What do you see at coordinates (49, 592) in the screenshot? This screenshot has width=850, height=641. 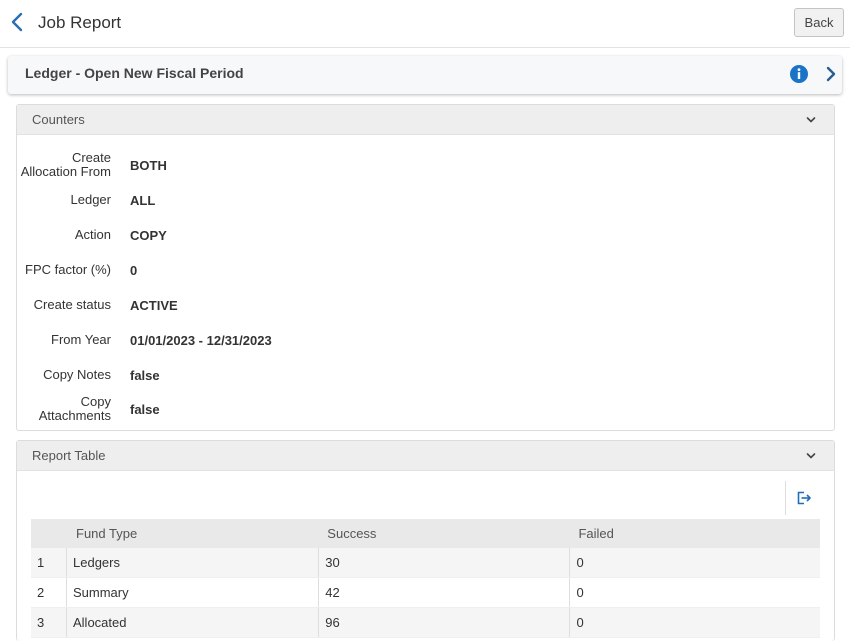 I see `row-index: 2` at bounding box center [49, 592].